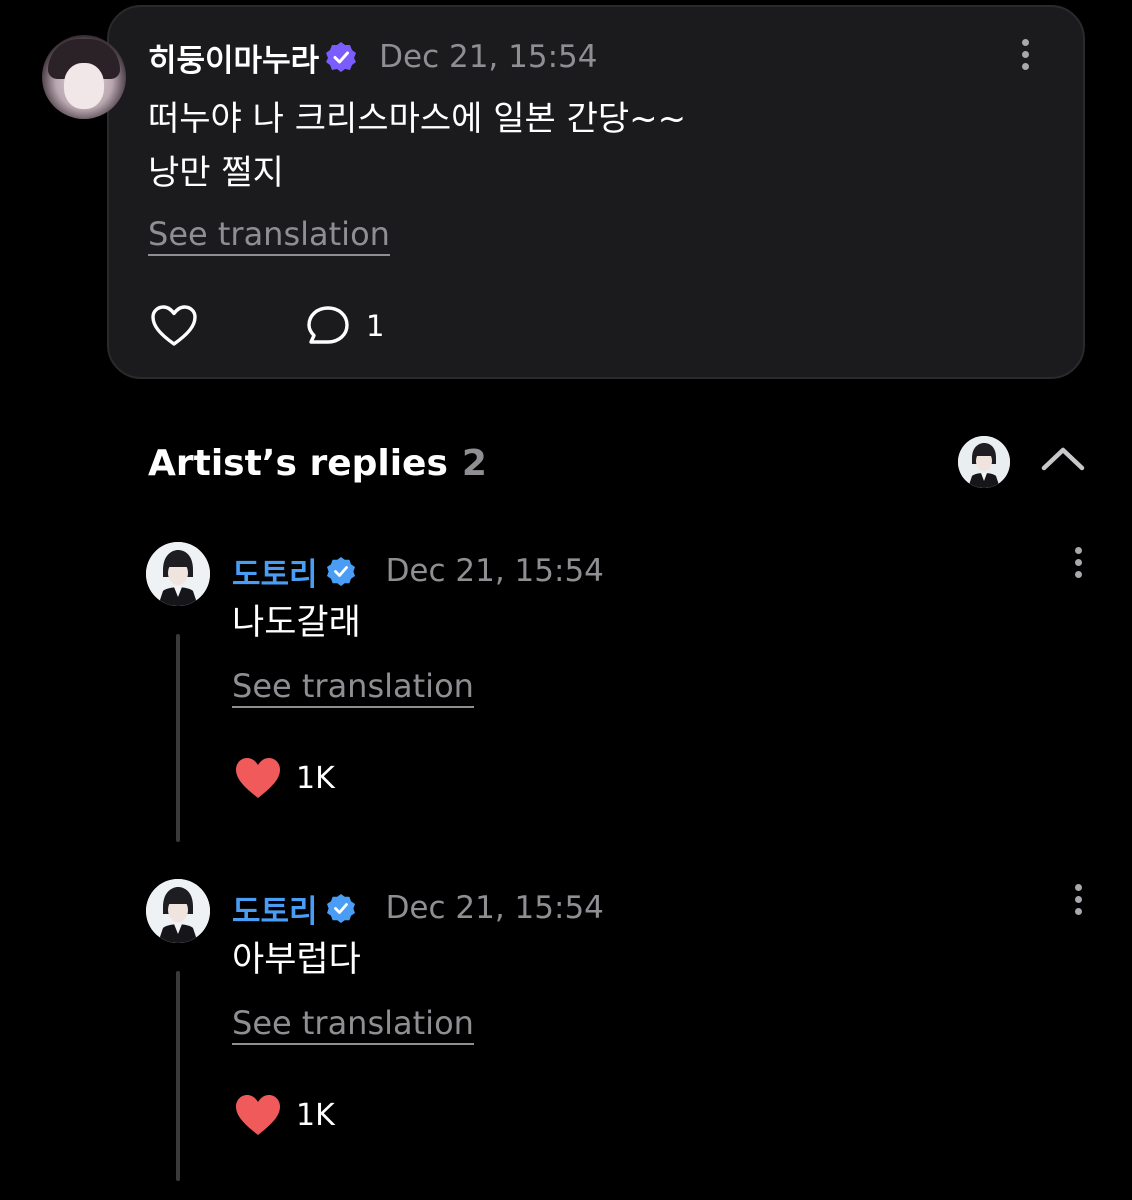 This screenshot has height=1200, width=1132. I want to click on post-comment-button: 1, so click(345, 326).